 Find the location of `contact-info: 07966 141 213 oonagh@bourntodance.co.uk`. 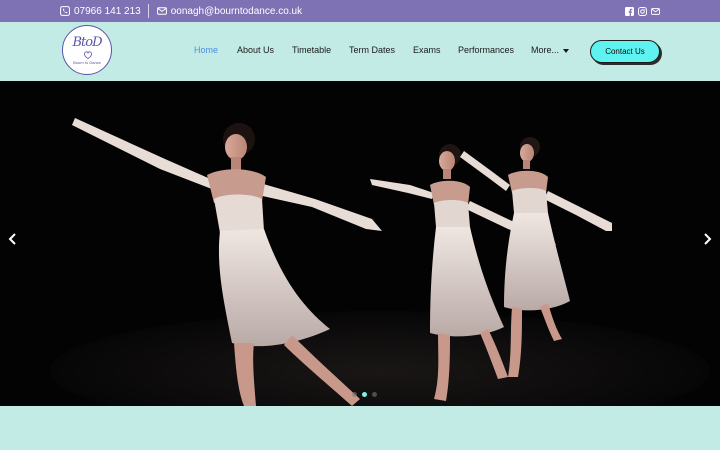

contact-info: 07966 141 213 oonagh@bourntodance.co.uk is located at coordinates (181, 11).